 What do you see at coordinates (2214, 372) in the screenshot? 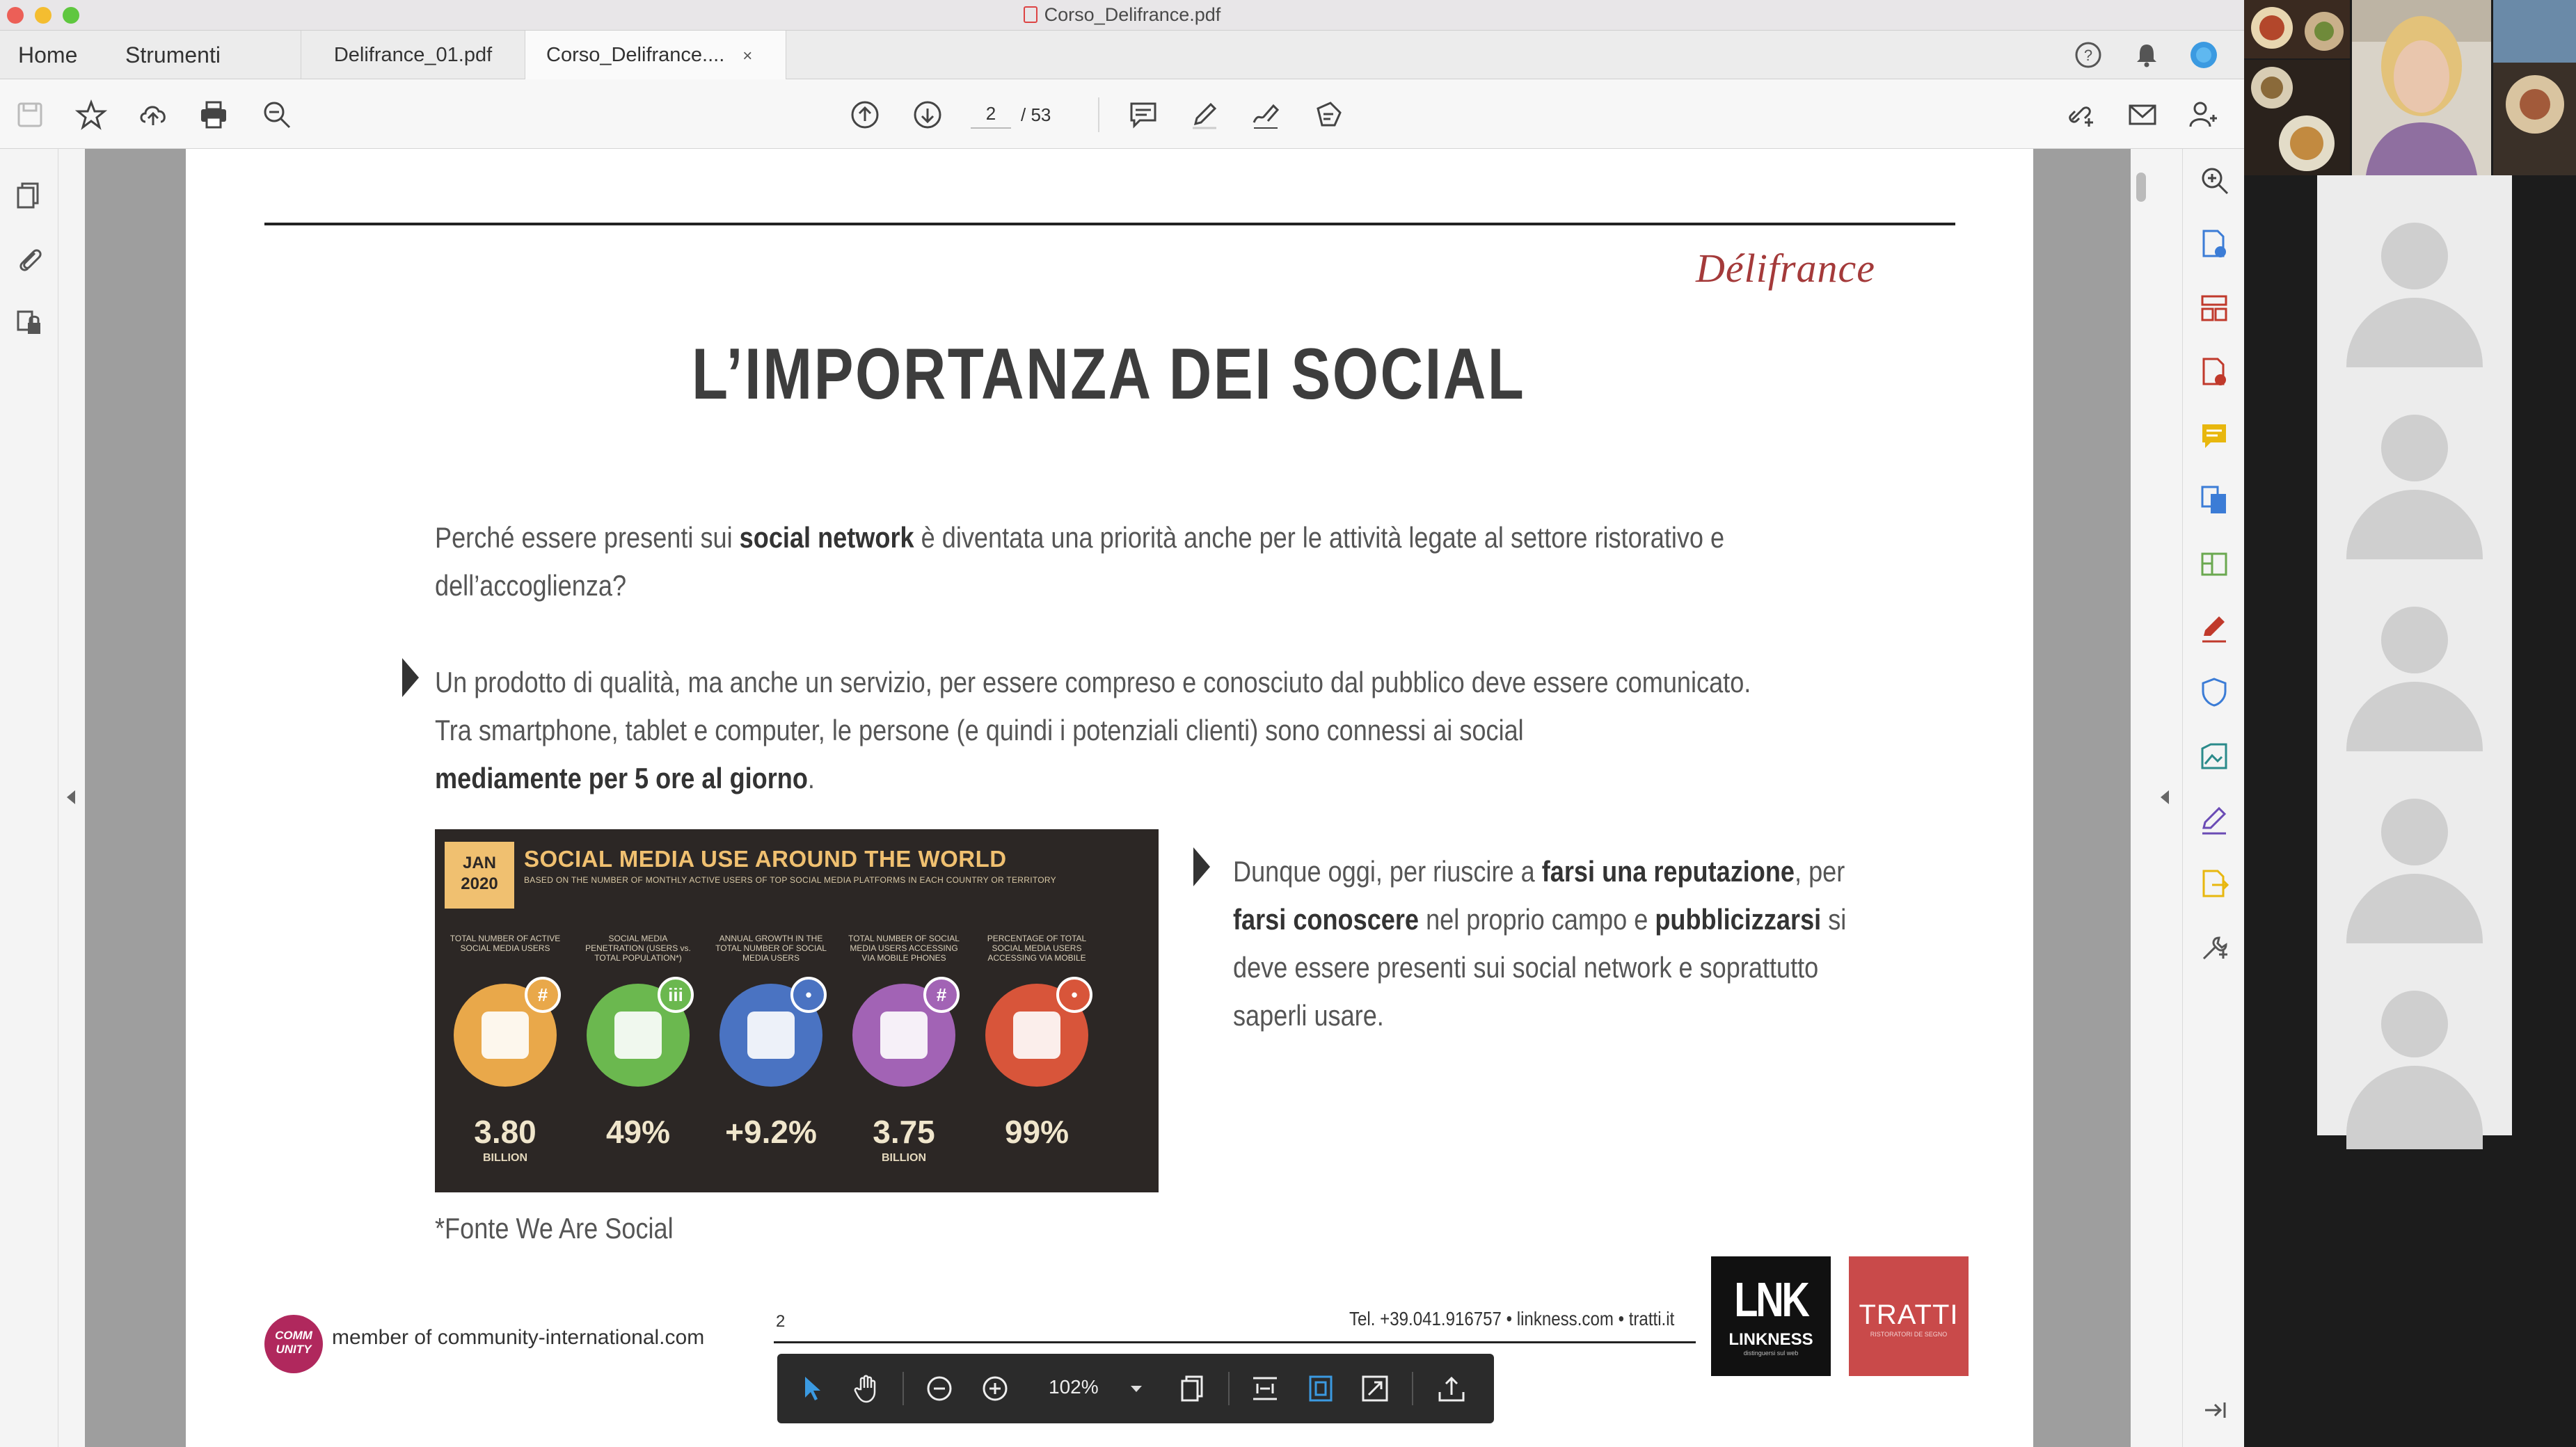
I see `create-pdf-icon` at bounding box center [2214, 372].